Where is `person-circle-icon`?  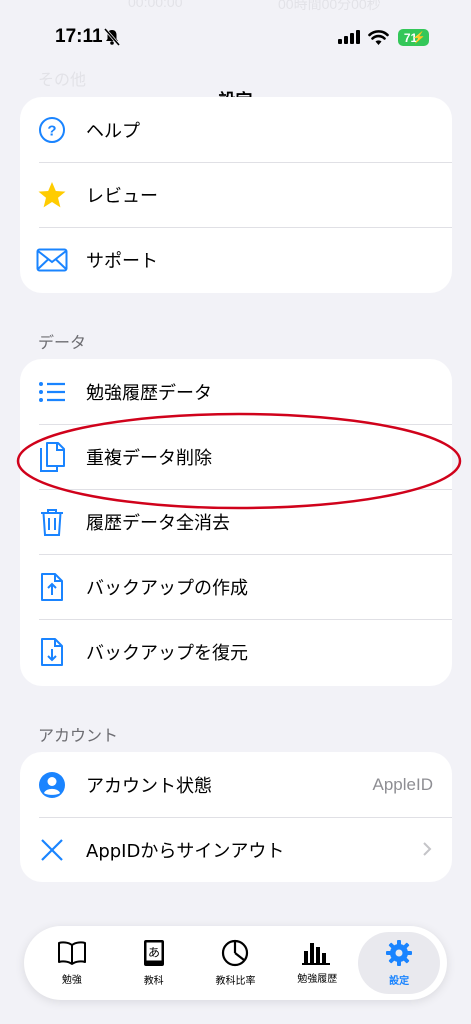 person-circle-icon is located at coordinates (52, 785).